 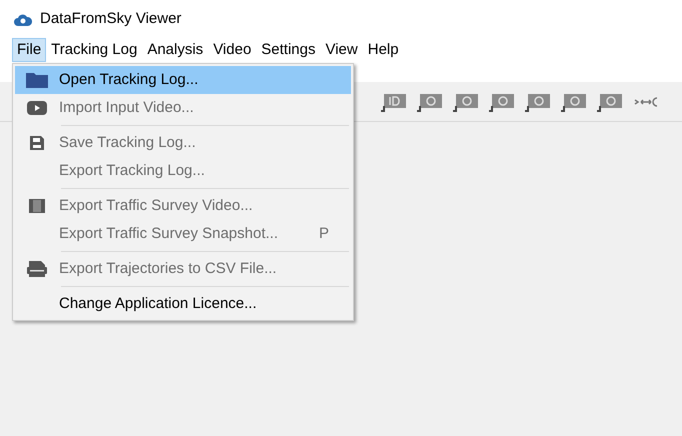 What do you see at coordinates (29, 50) in the screenshot?
I see `menu-item: File` at bounding box center [29, 50].